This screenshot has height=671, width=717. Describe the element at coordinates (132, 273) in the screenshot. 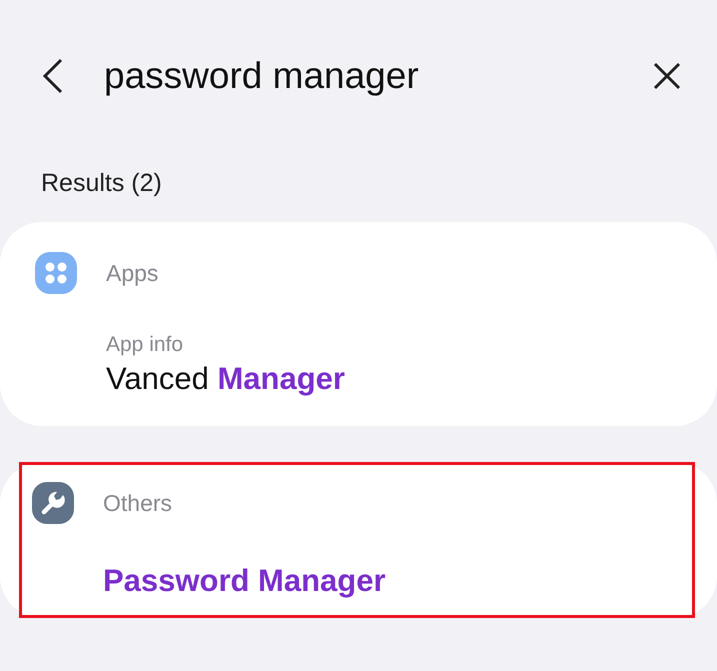

I see `category-label: Apps` at that location.